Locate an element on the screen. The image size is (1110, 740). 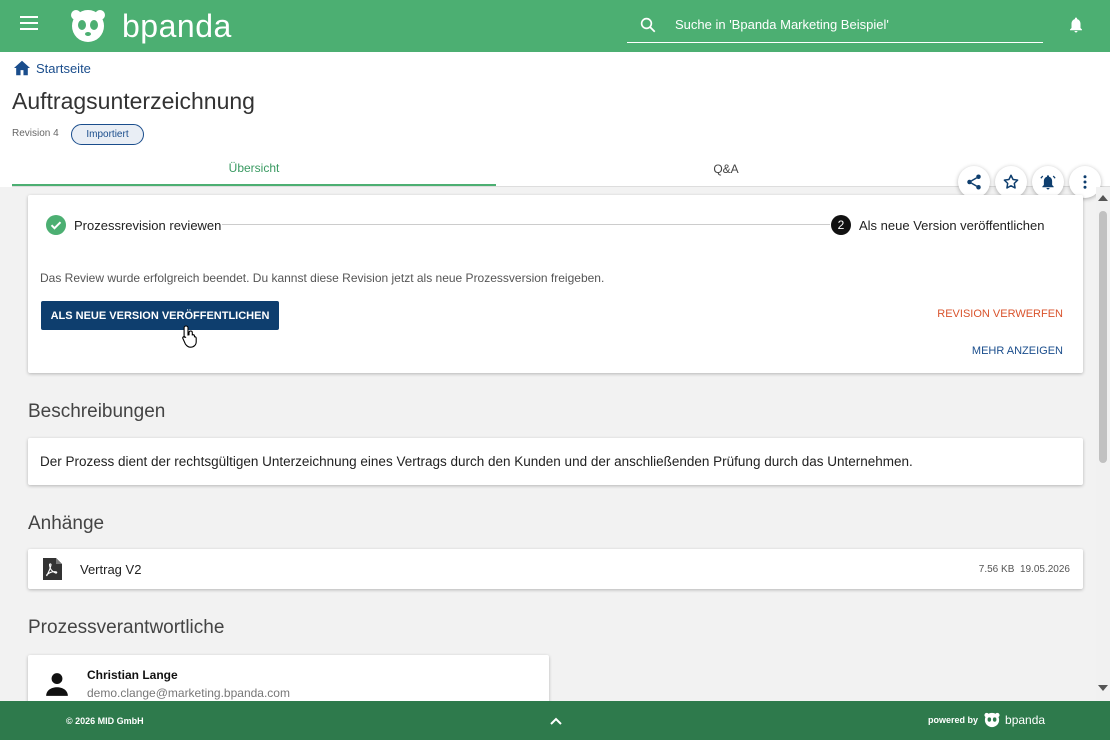
attachment-meta: 7.56 KB 19.05.2026 is located at coordinates (1024, 569).